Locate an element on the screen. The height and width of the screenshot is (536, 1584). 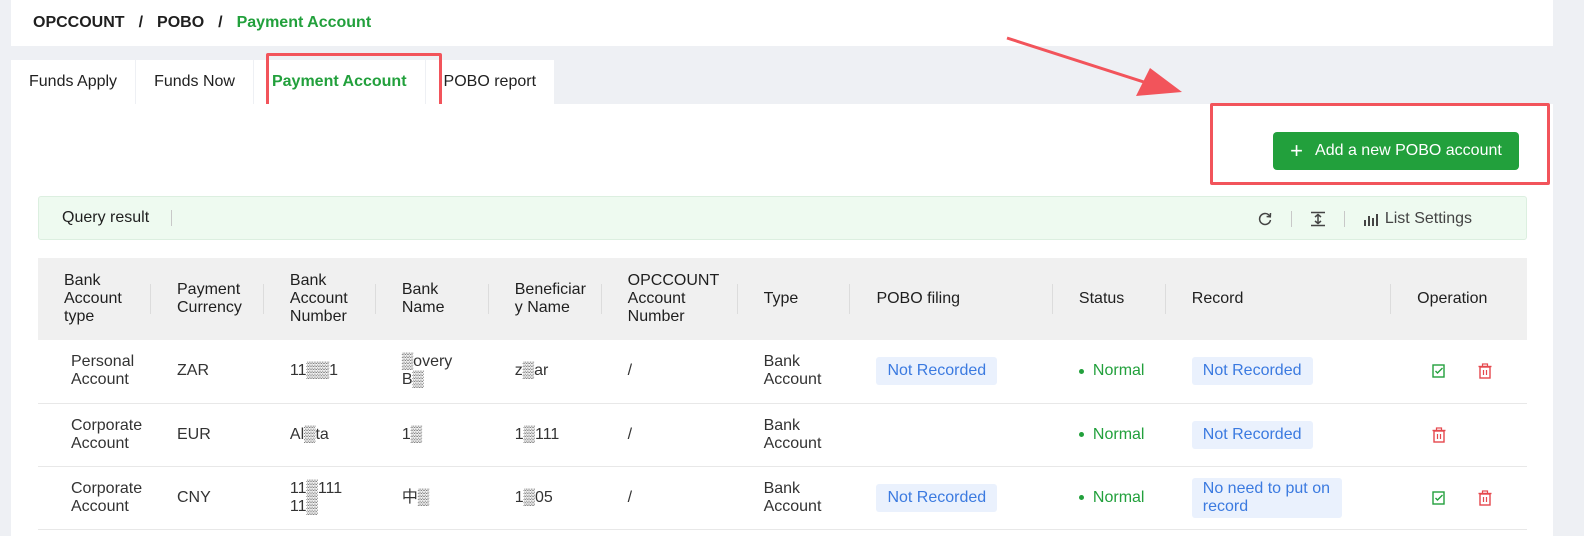
cell-record: No need to put on record is located at coordinates (1278, 497).